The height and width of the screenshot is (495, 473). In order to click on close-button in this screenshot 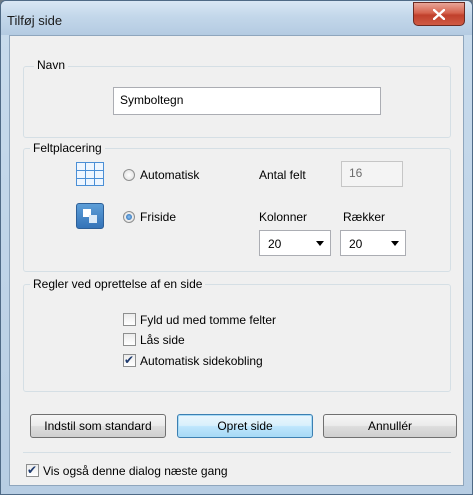, I will do `click(439, 14)`.